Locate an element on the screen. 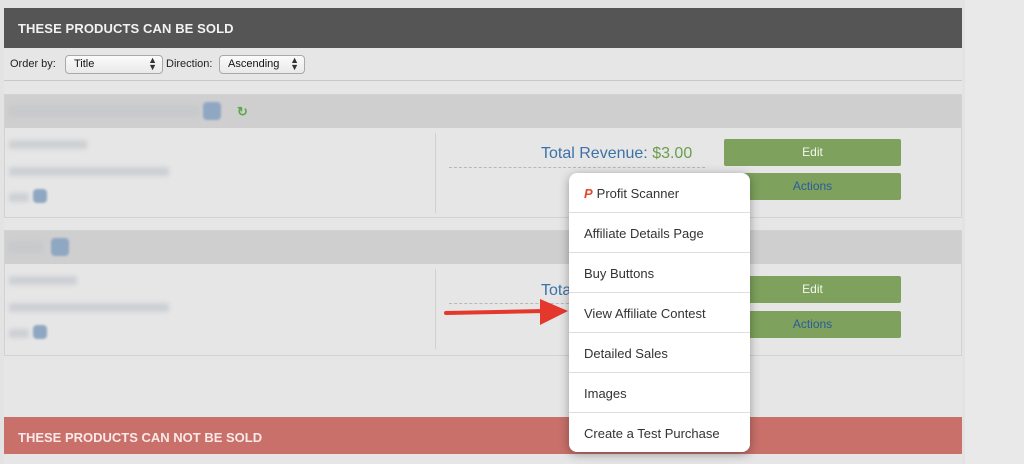  dashed-separator is located at coordinates (577, 167).